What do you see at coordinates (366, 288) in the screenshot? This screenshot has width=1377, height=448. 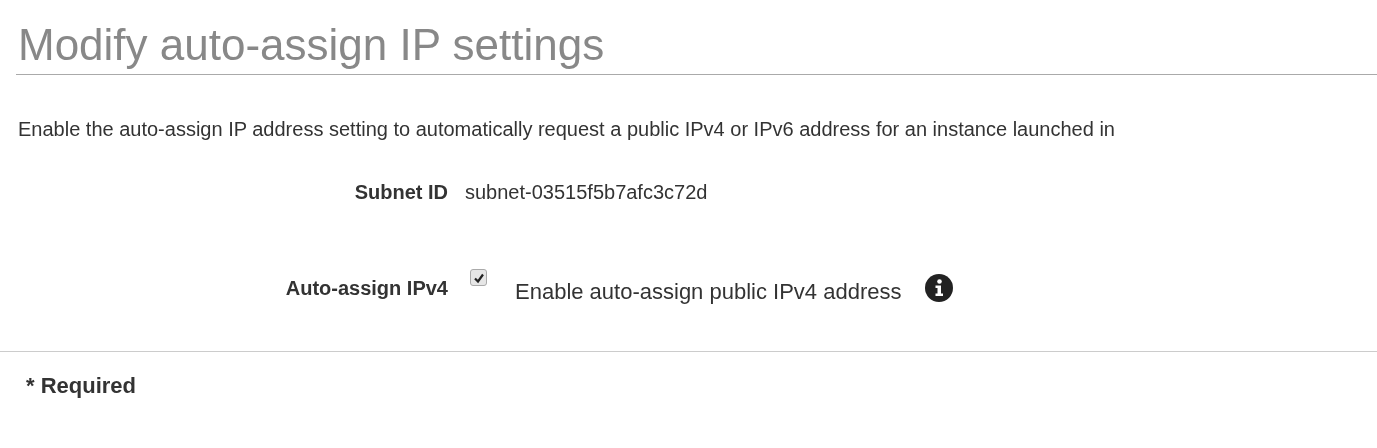 I see `field-label: Auto-assign IPv4` at bounding box center [366, 288].